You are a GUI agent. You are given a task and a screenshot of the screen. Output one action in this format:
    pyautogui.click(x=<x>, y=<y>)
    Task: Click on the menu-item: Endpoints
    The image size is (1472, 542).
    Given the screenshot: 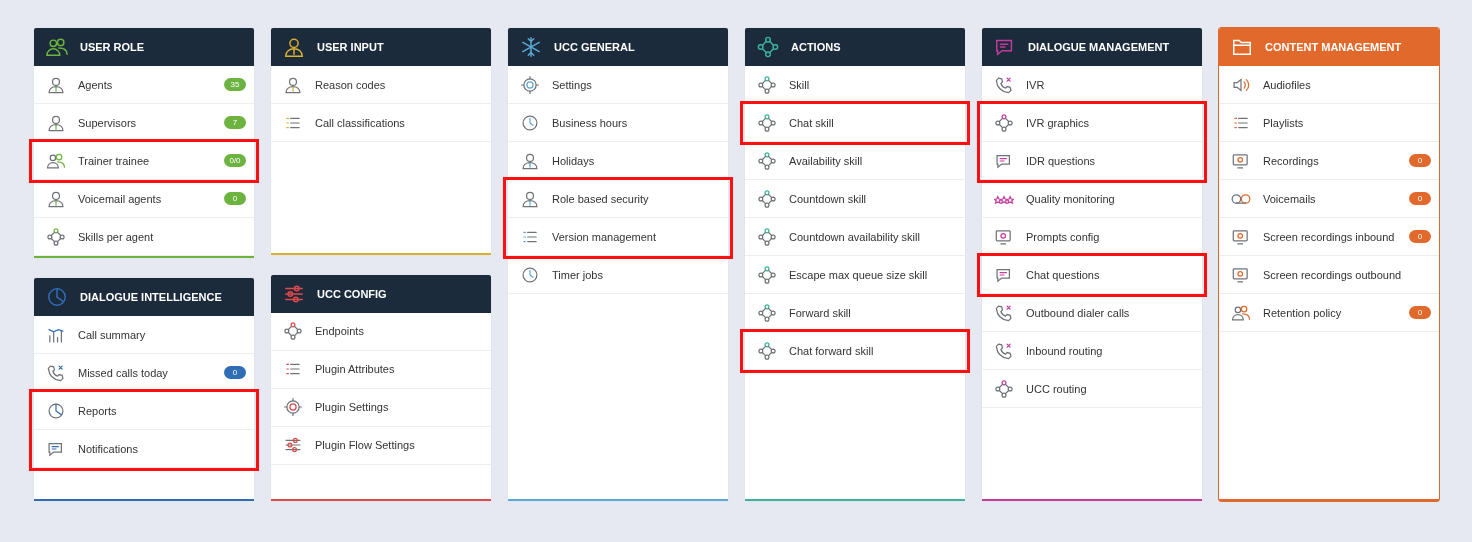 What is the action you would take?
    pyautogui.click(x=381, y=331)
    